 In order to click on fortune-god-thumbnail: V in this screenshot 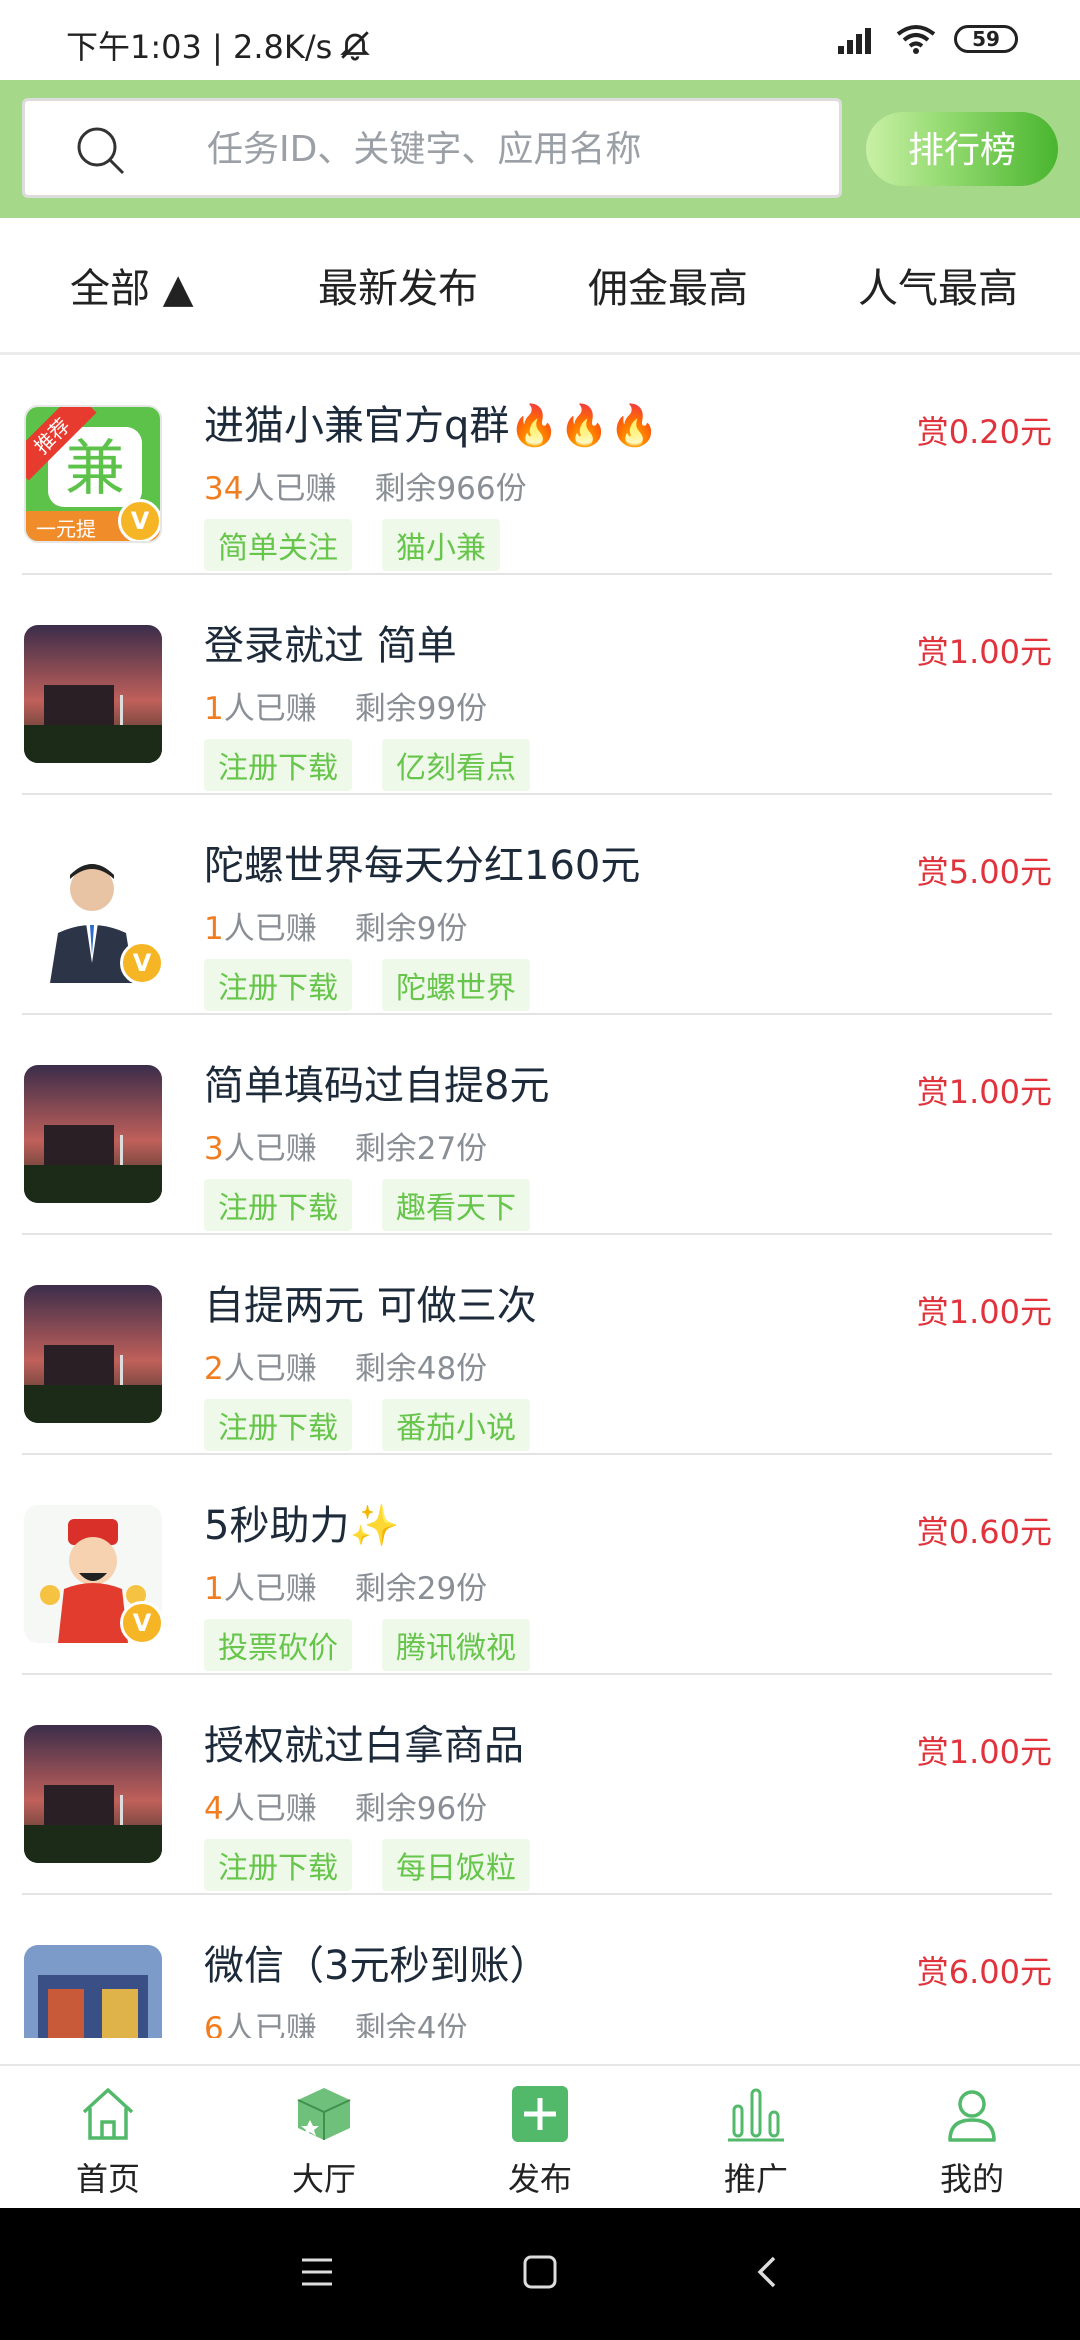, I will do `click(93, 1574)`.